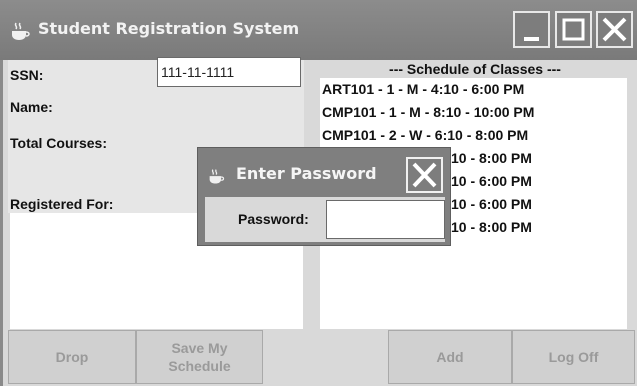 The width and height of the screenshot is (637, 386). Describe the element at coordinates (425, 135) in the screenshot. I see `list-item: CMP101 - 2 - W - 6:10 - 8:00 PM` at that location.